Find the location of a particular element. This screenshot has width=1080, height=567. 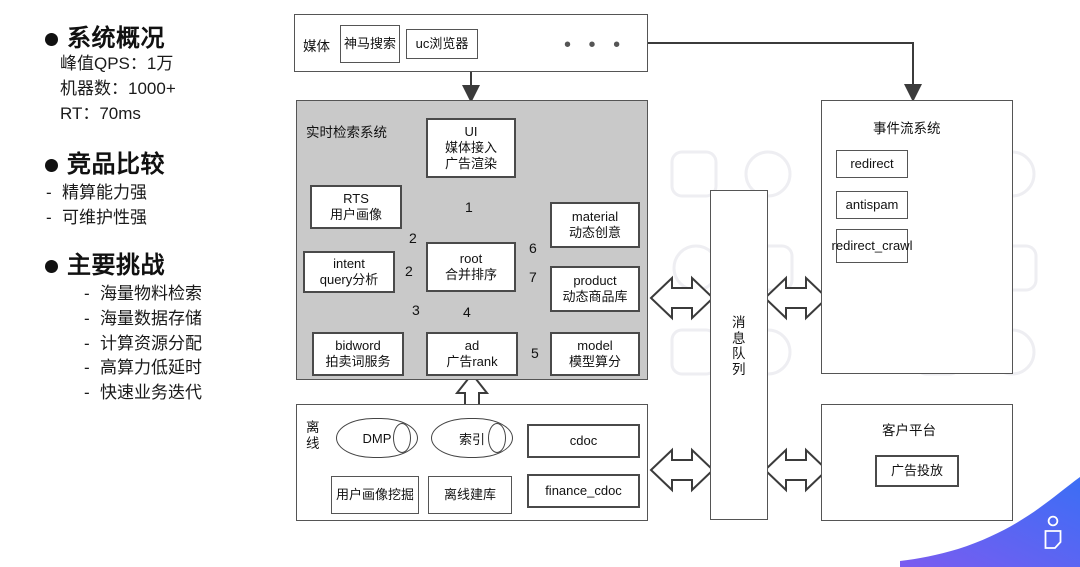

arrow-queue-to-customer is located at coordinates (796, 470).